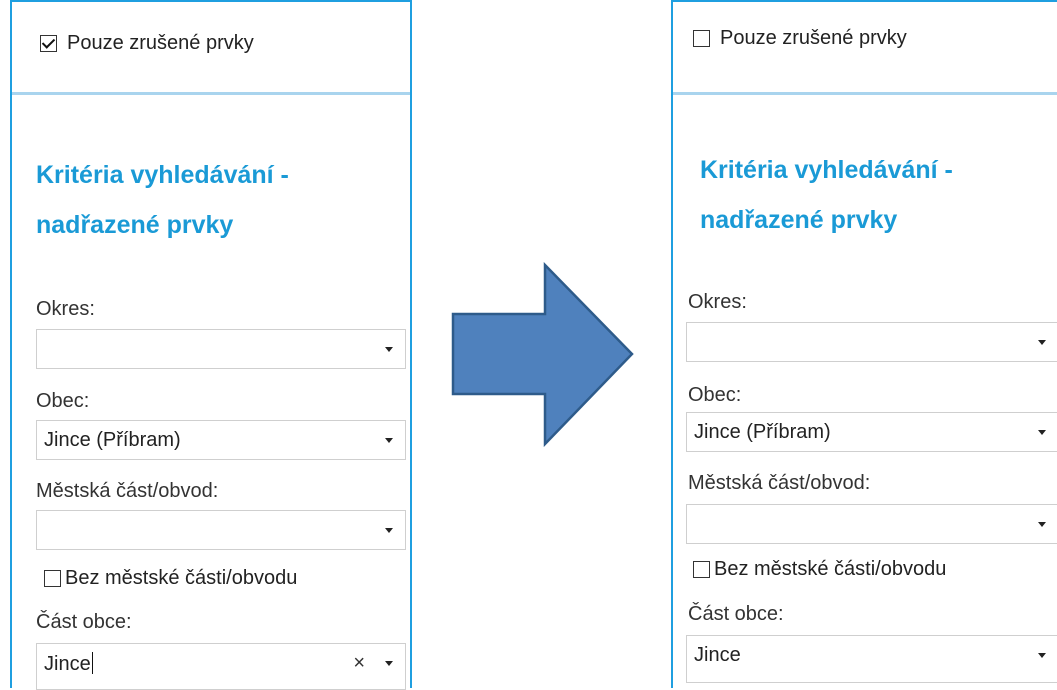  I want to click on checkmark-icon, so click(48, 42).